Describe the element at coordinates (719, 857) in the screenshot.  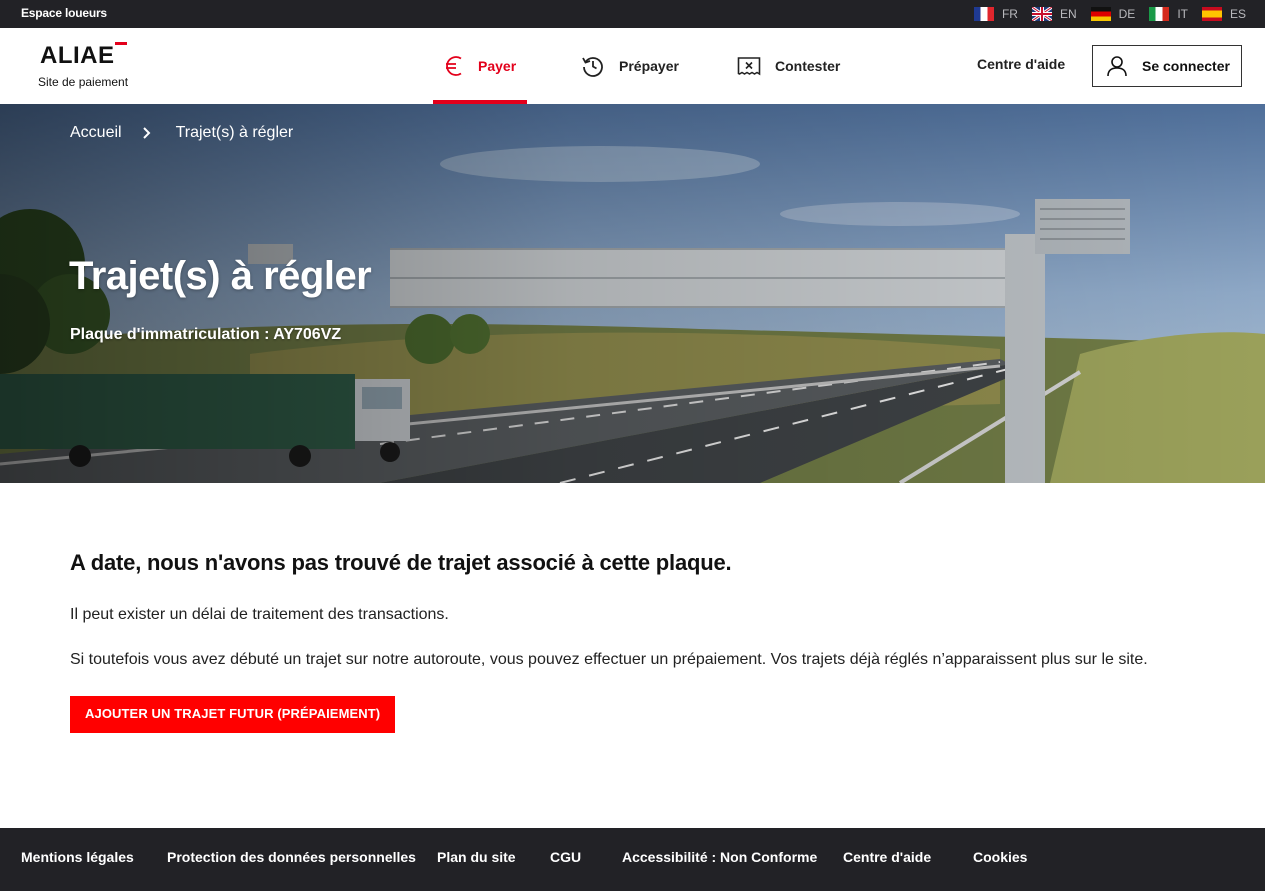
I see `footer-accessibility-link: Accessibilité : Non Conforme` at that location.